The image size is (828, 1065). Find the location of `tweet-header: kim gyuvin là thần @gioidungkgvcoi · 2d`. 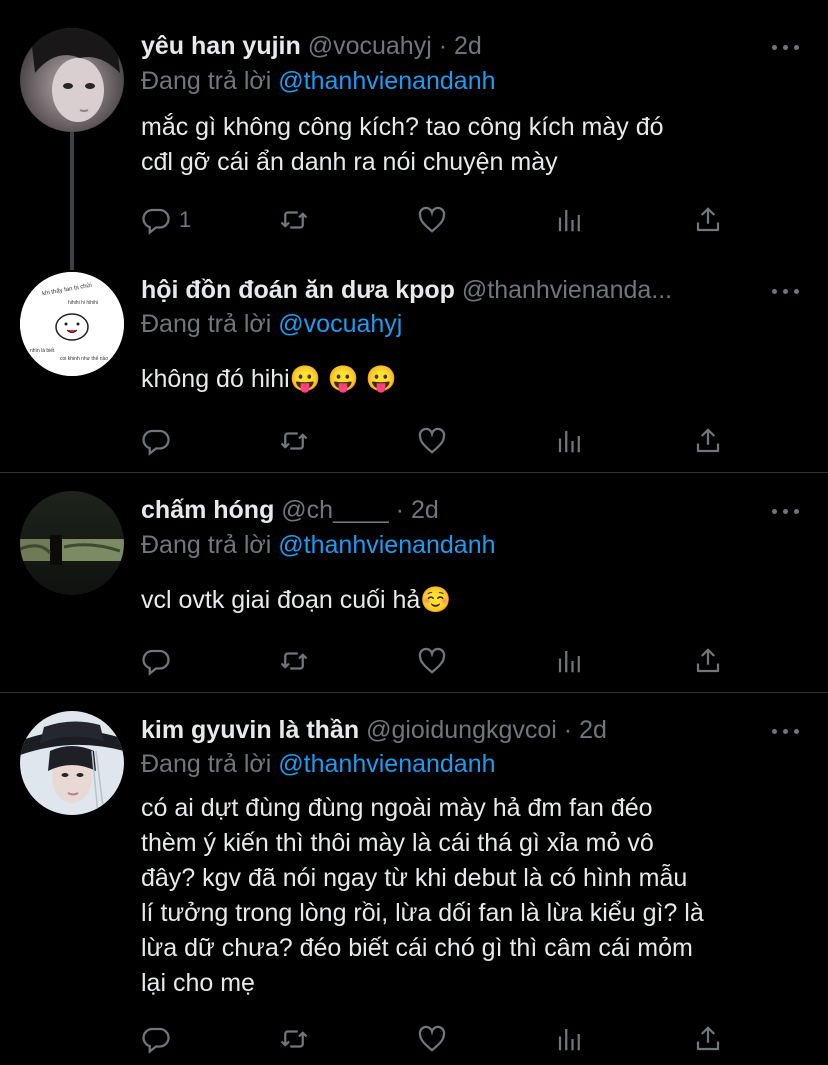

tweet-header: kim gyuvin là thần @gioidungkgvcoi · 2d is located at coordinates (454, 730).